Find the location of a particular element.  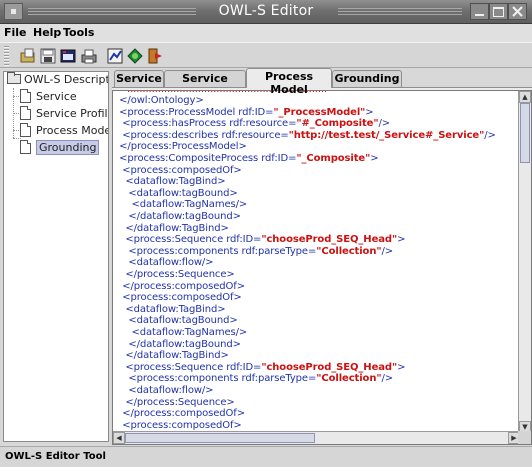

menu-help: Help is located at coordinates (47, 32).